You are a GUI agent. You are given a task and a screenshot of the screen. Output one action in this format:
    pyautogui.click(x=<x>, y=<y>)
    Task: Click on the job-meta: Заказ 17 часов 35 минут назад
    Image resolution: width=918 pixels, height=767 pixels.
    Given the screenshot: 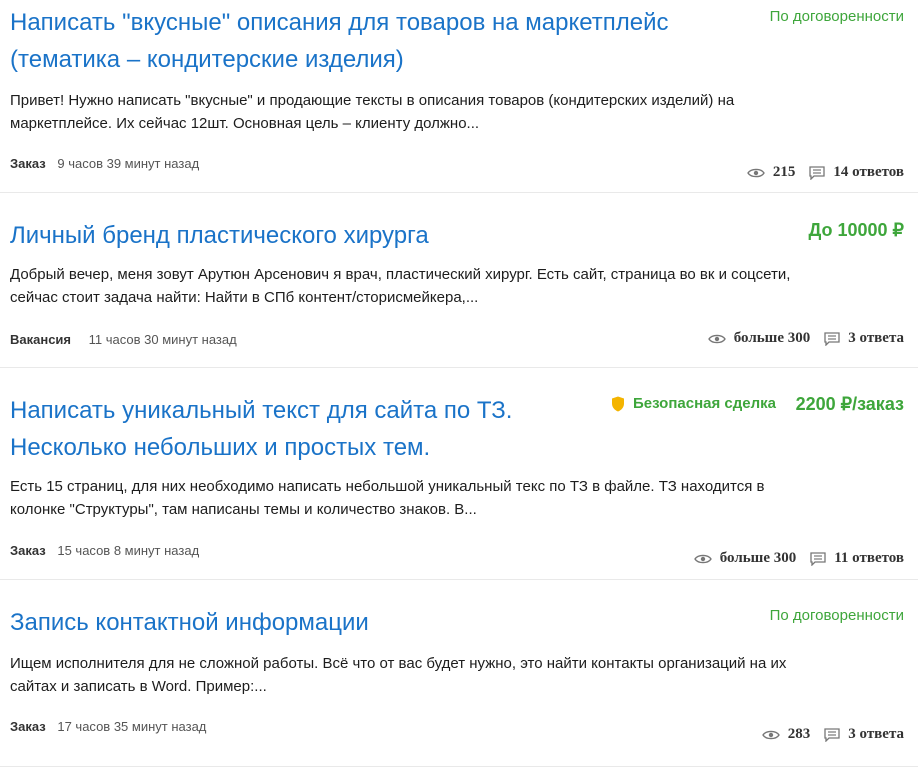 What is the action you would take?
    pyautogui.click(x=108, y=726)
    